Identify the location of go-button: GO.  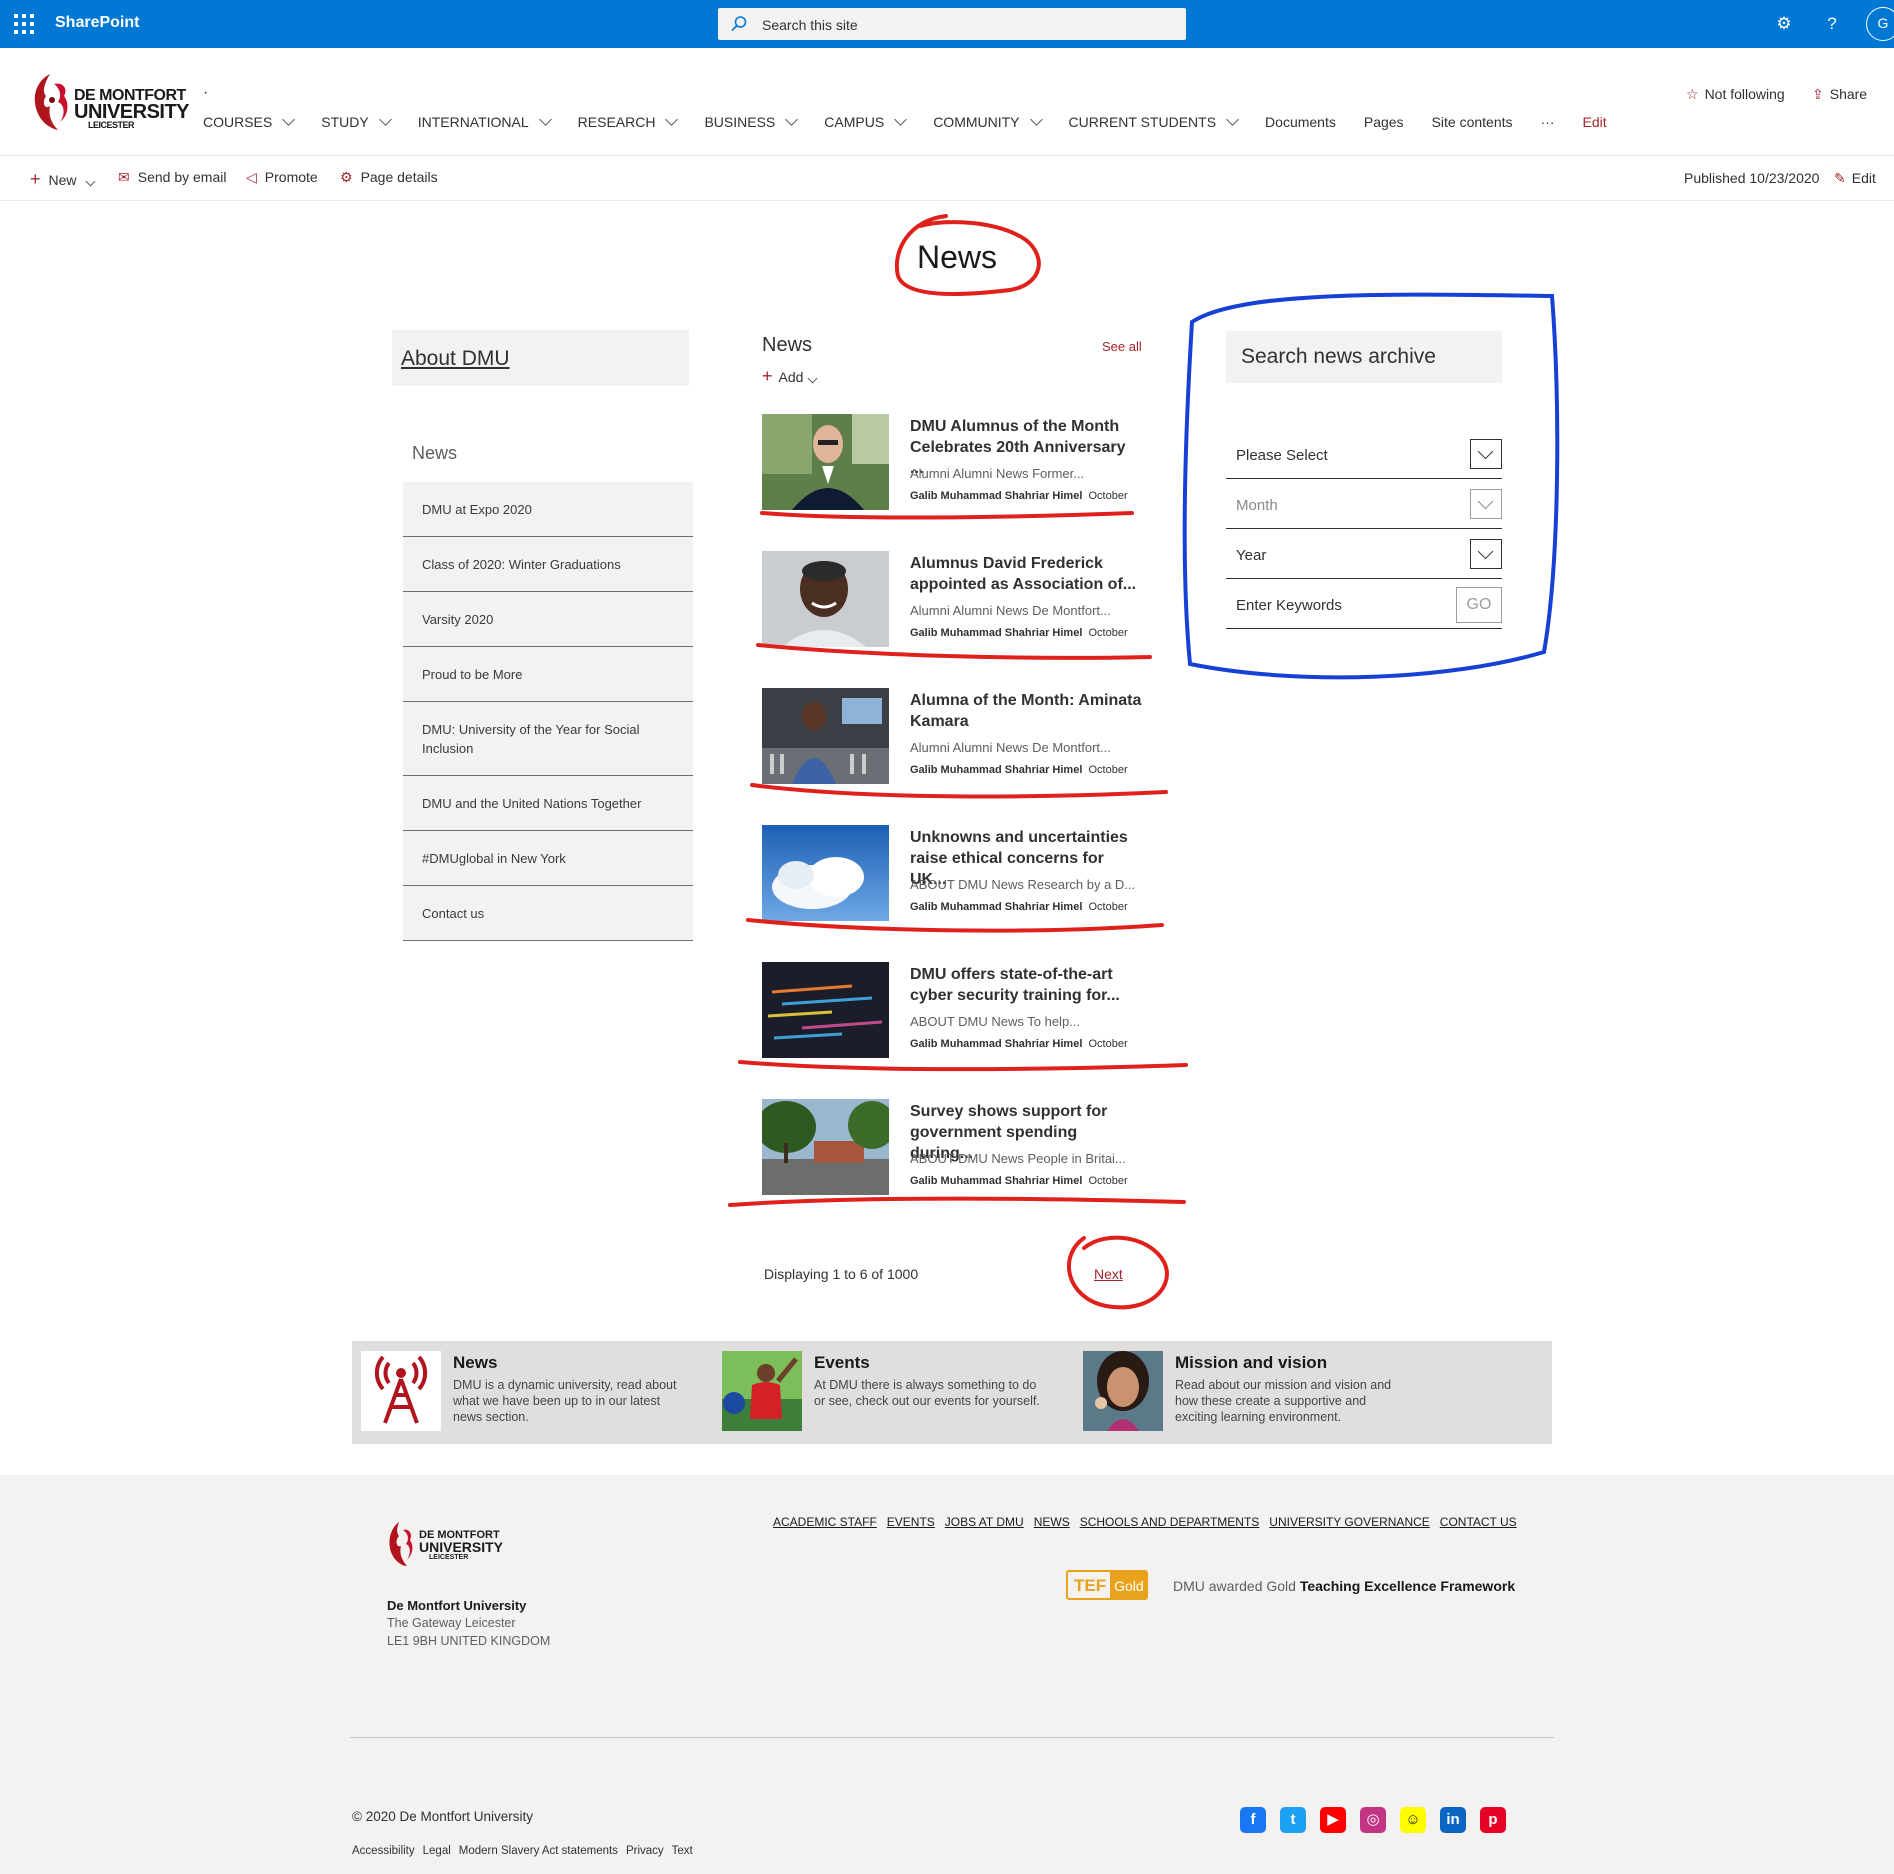
(1479, 605).